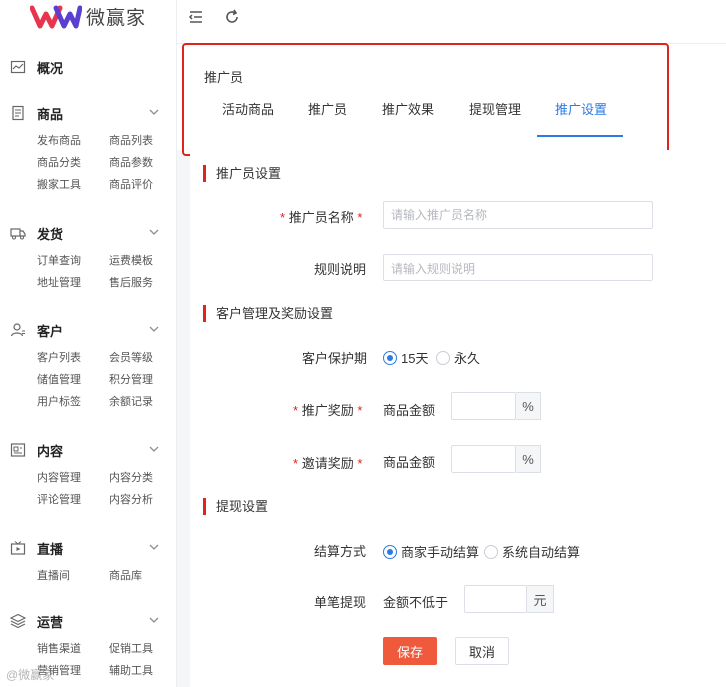 The image size is (726, 687). I want to click on brand-logo: 微赢家, so click(88, 16).